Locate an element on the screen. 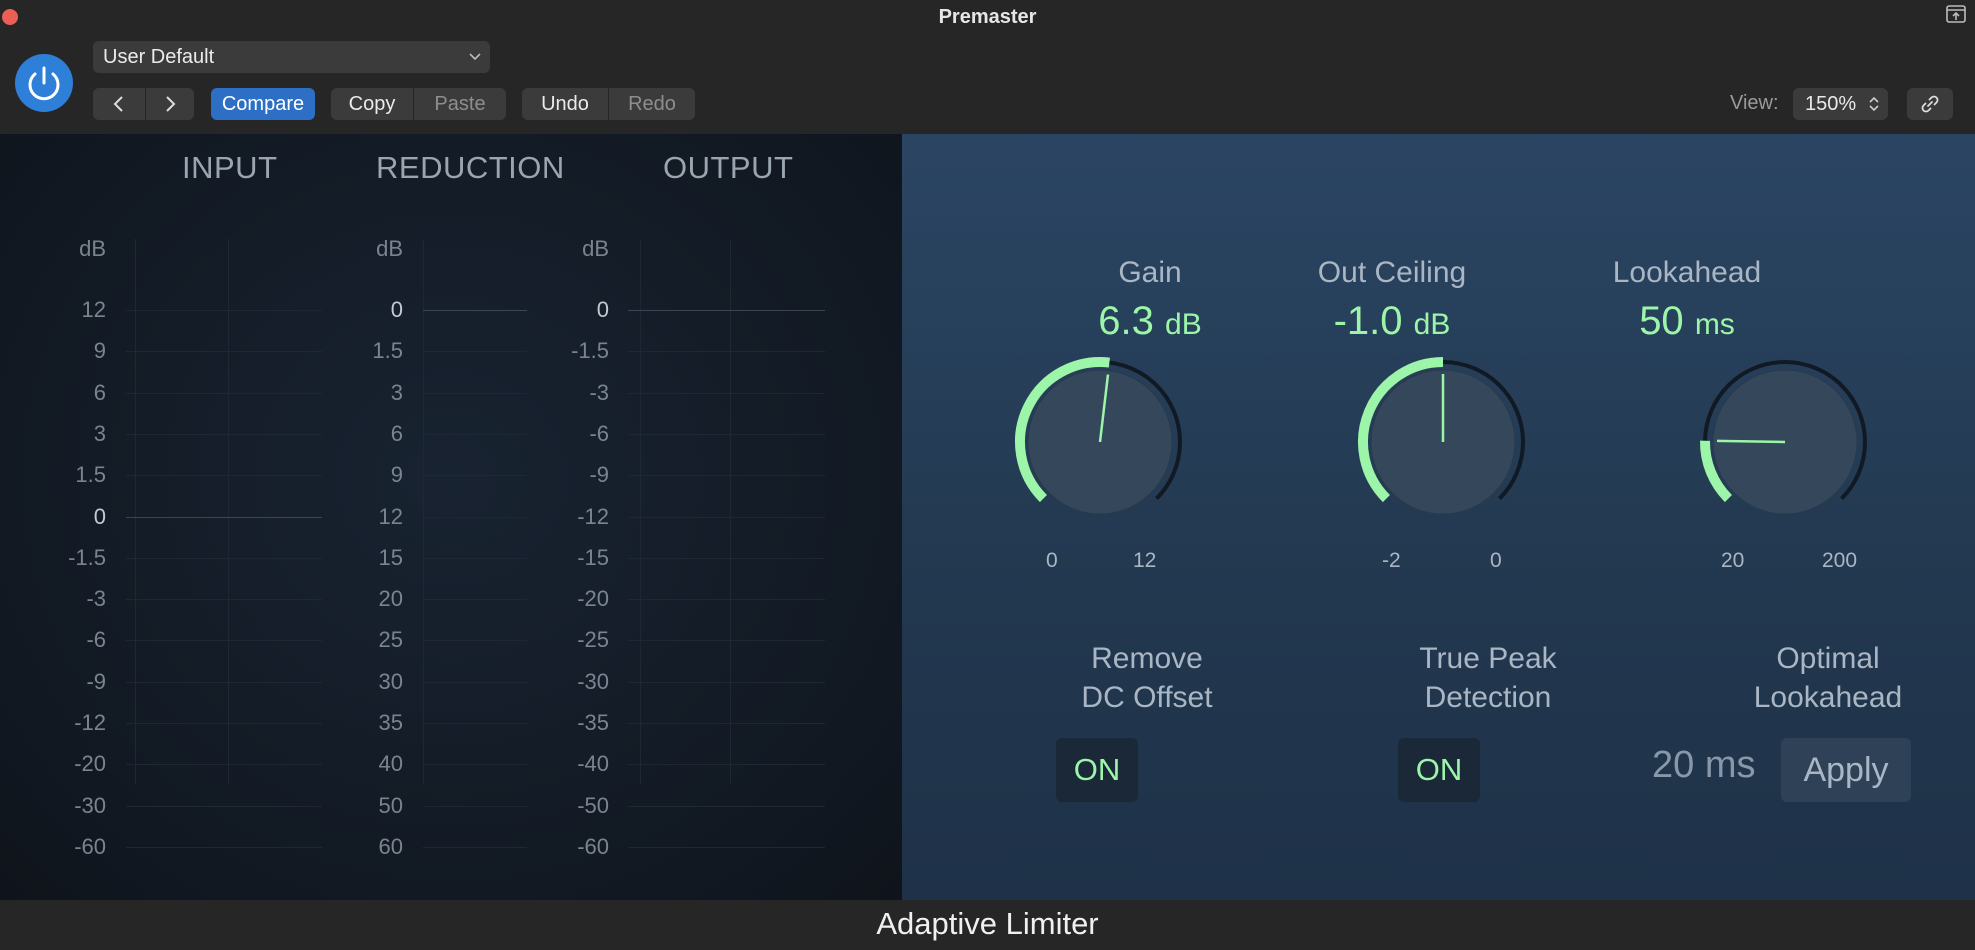 This screenshot has height=950, width=1975. view-zoom-select: 150% is located at coordinates (1840, 104).